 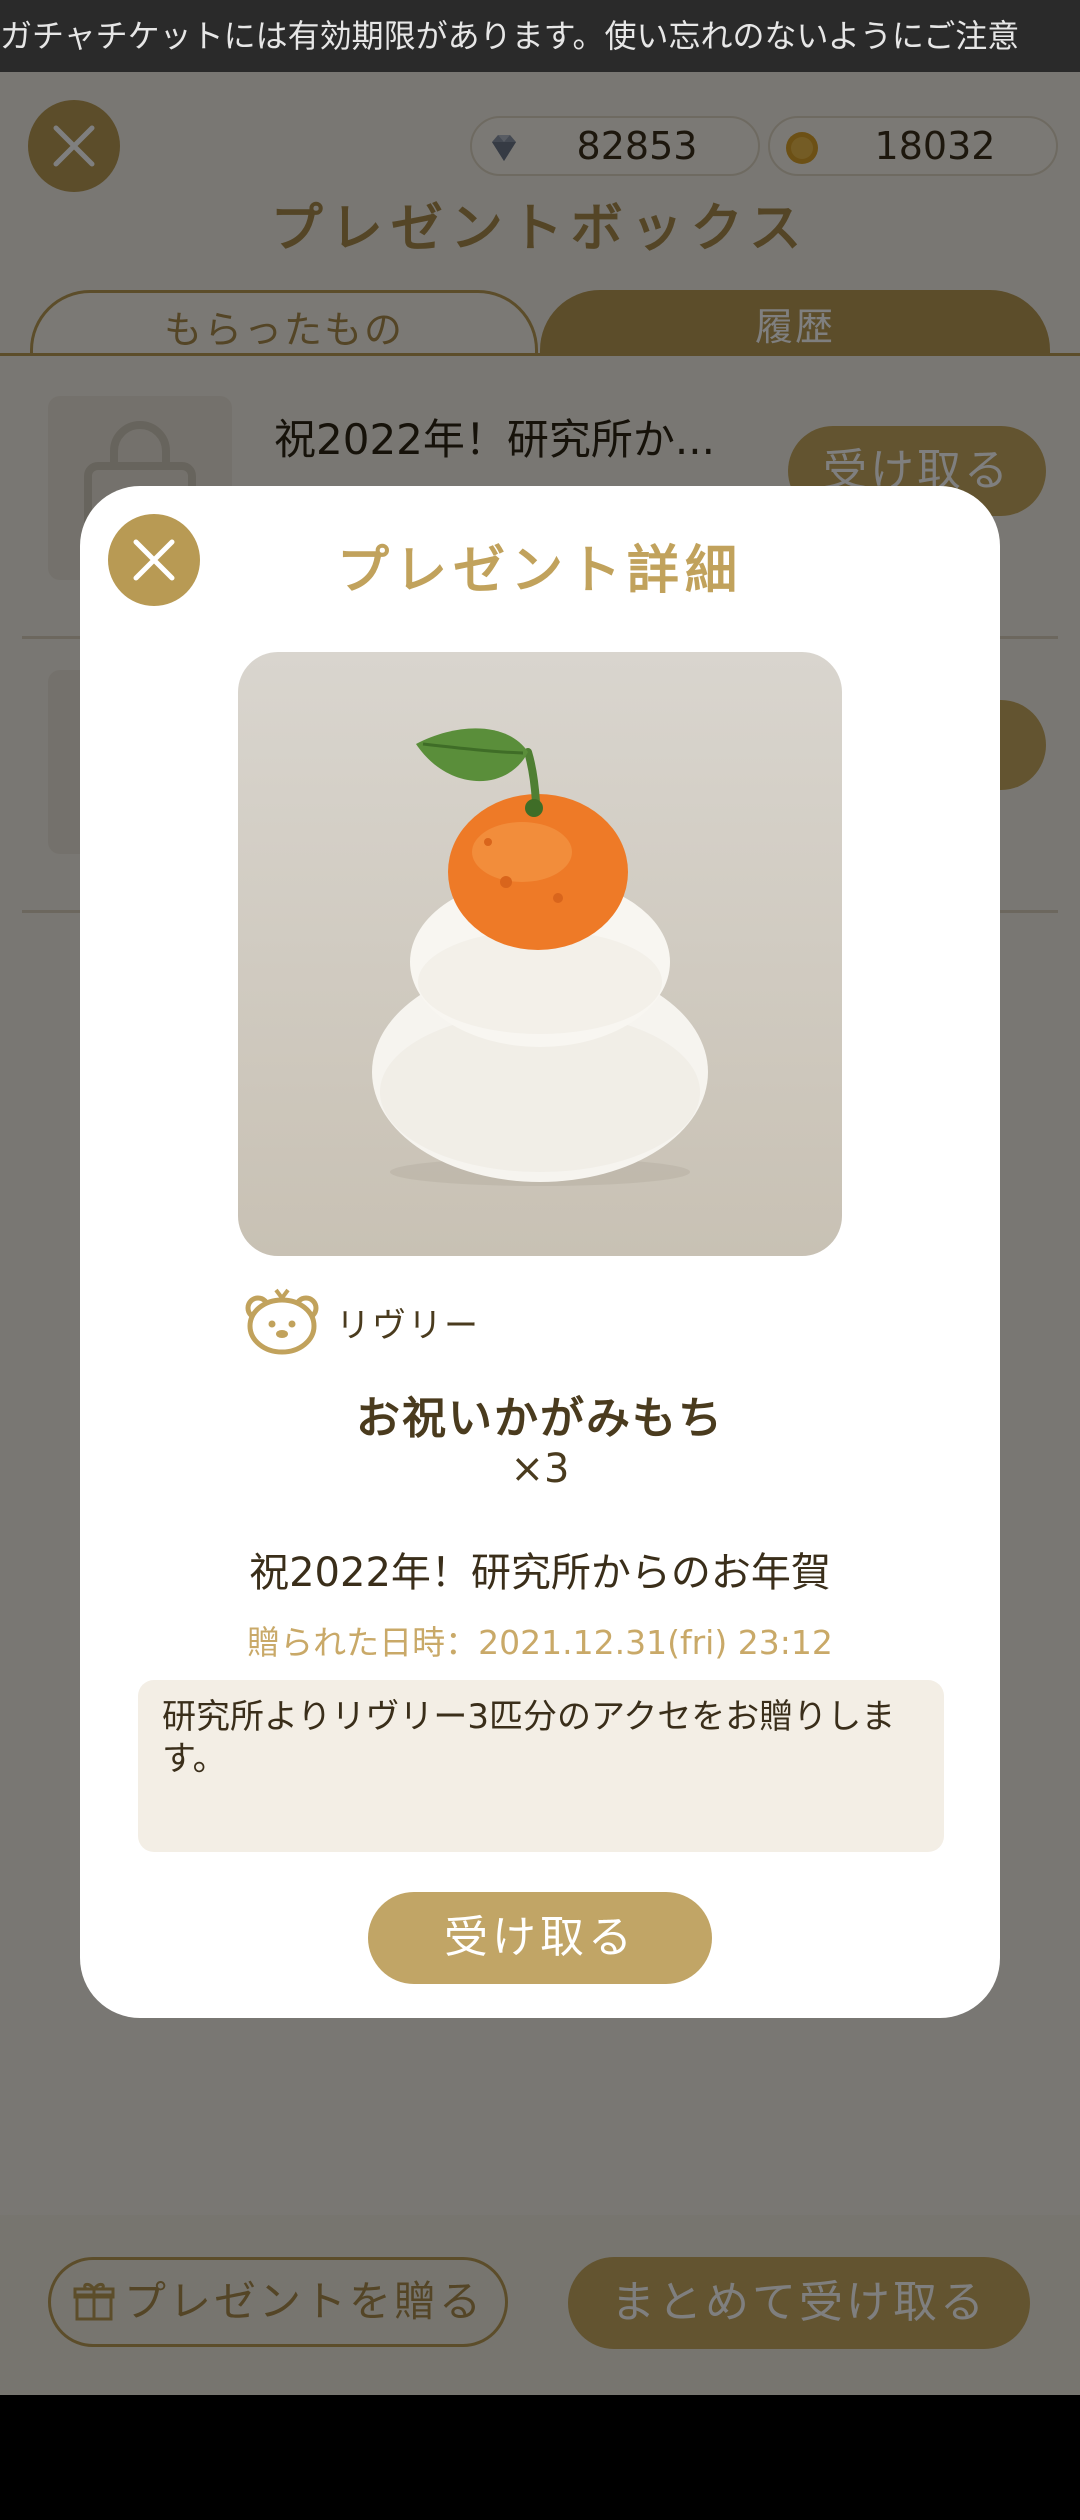 I want to click on kagami-mochi-image, so click(x=540, y=957).